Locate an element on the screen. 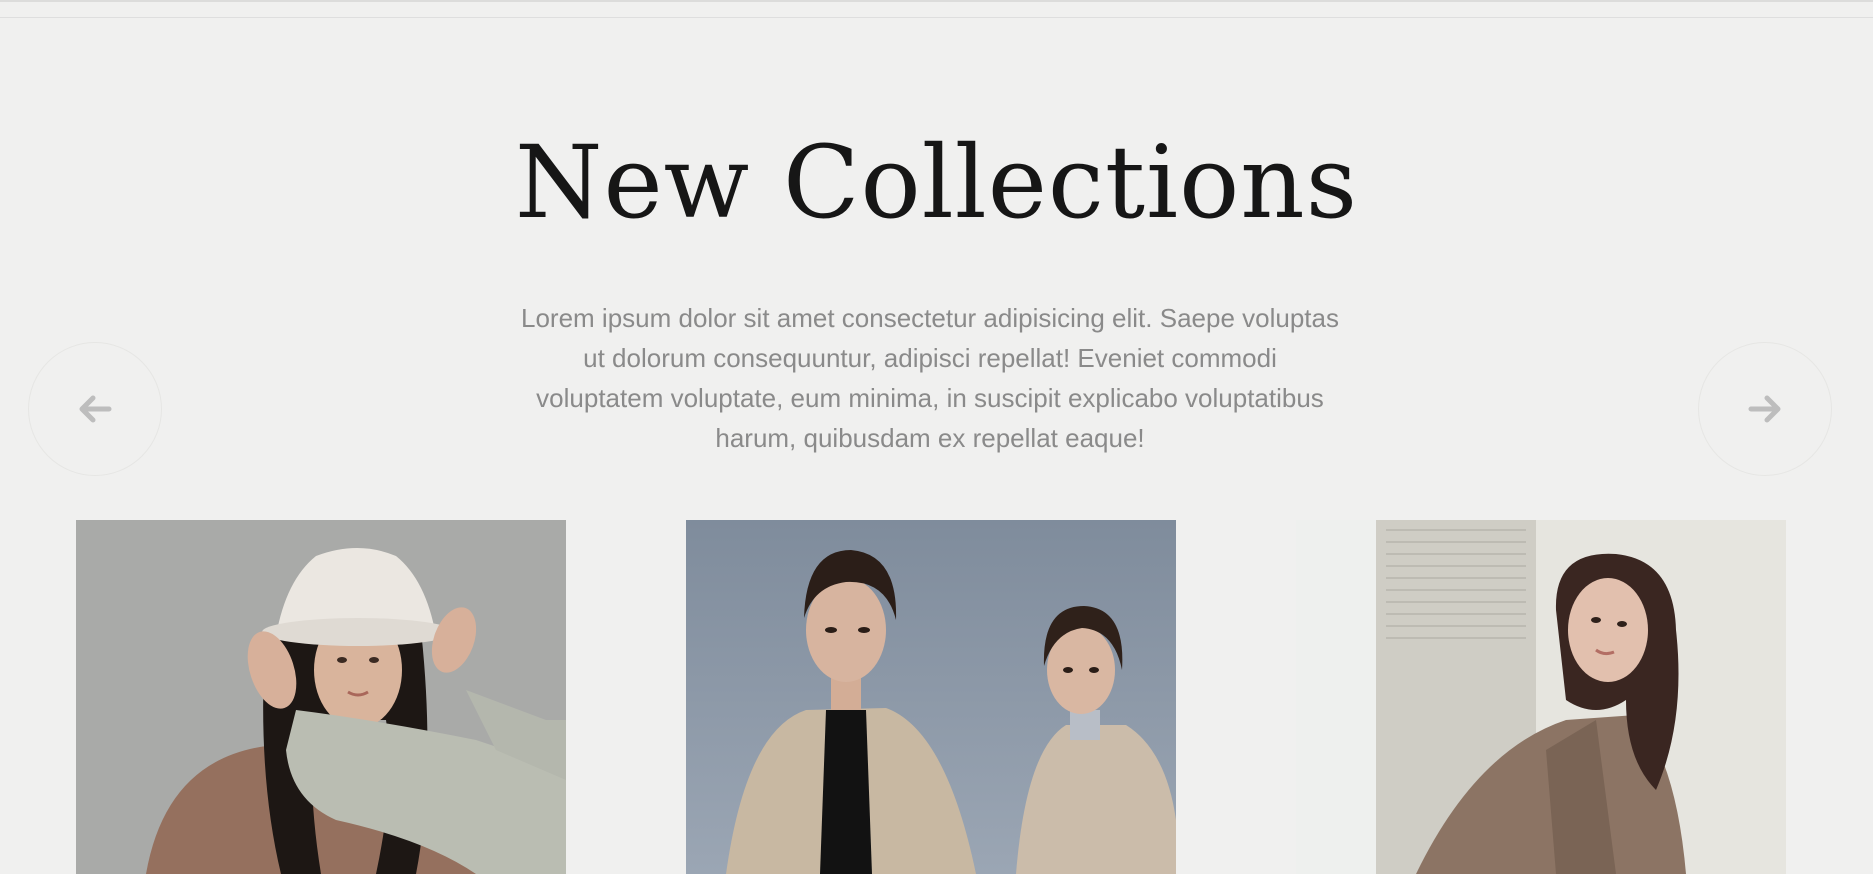  carousel-next-button is located at coordinates (1765, 409).